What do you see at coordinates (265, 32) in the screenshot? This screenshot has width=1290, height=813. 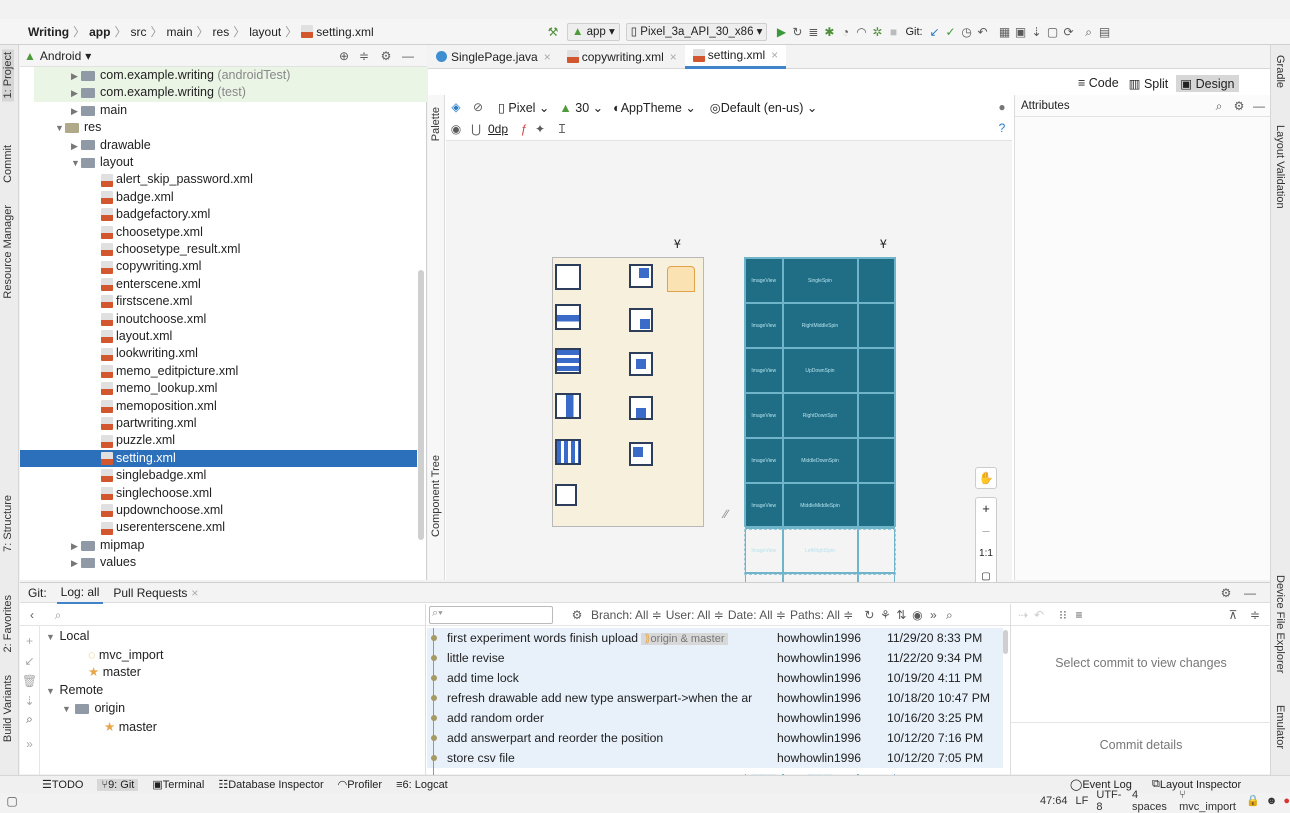 I see `breadcrumb-layout: layout` at bounding box center [265, 32].